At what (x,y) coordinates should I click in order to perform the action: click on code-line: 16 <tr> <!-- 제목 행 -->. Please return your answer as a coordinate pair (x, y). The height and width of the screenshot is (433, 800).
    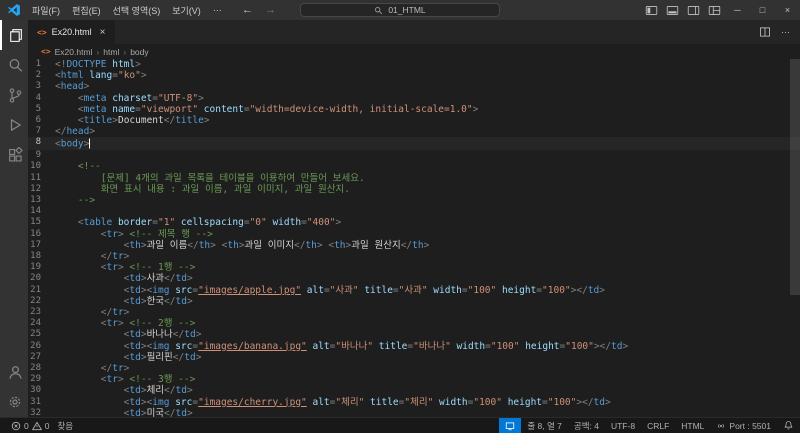
    Looking at the image, I should click on (414, 234).